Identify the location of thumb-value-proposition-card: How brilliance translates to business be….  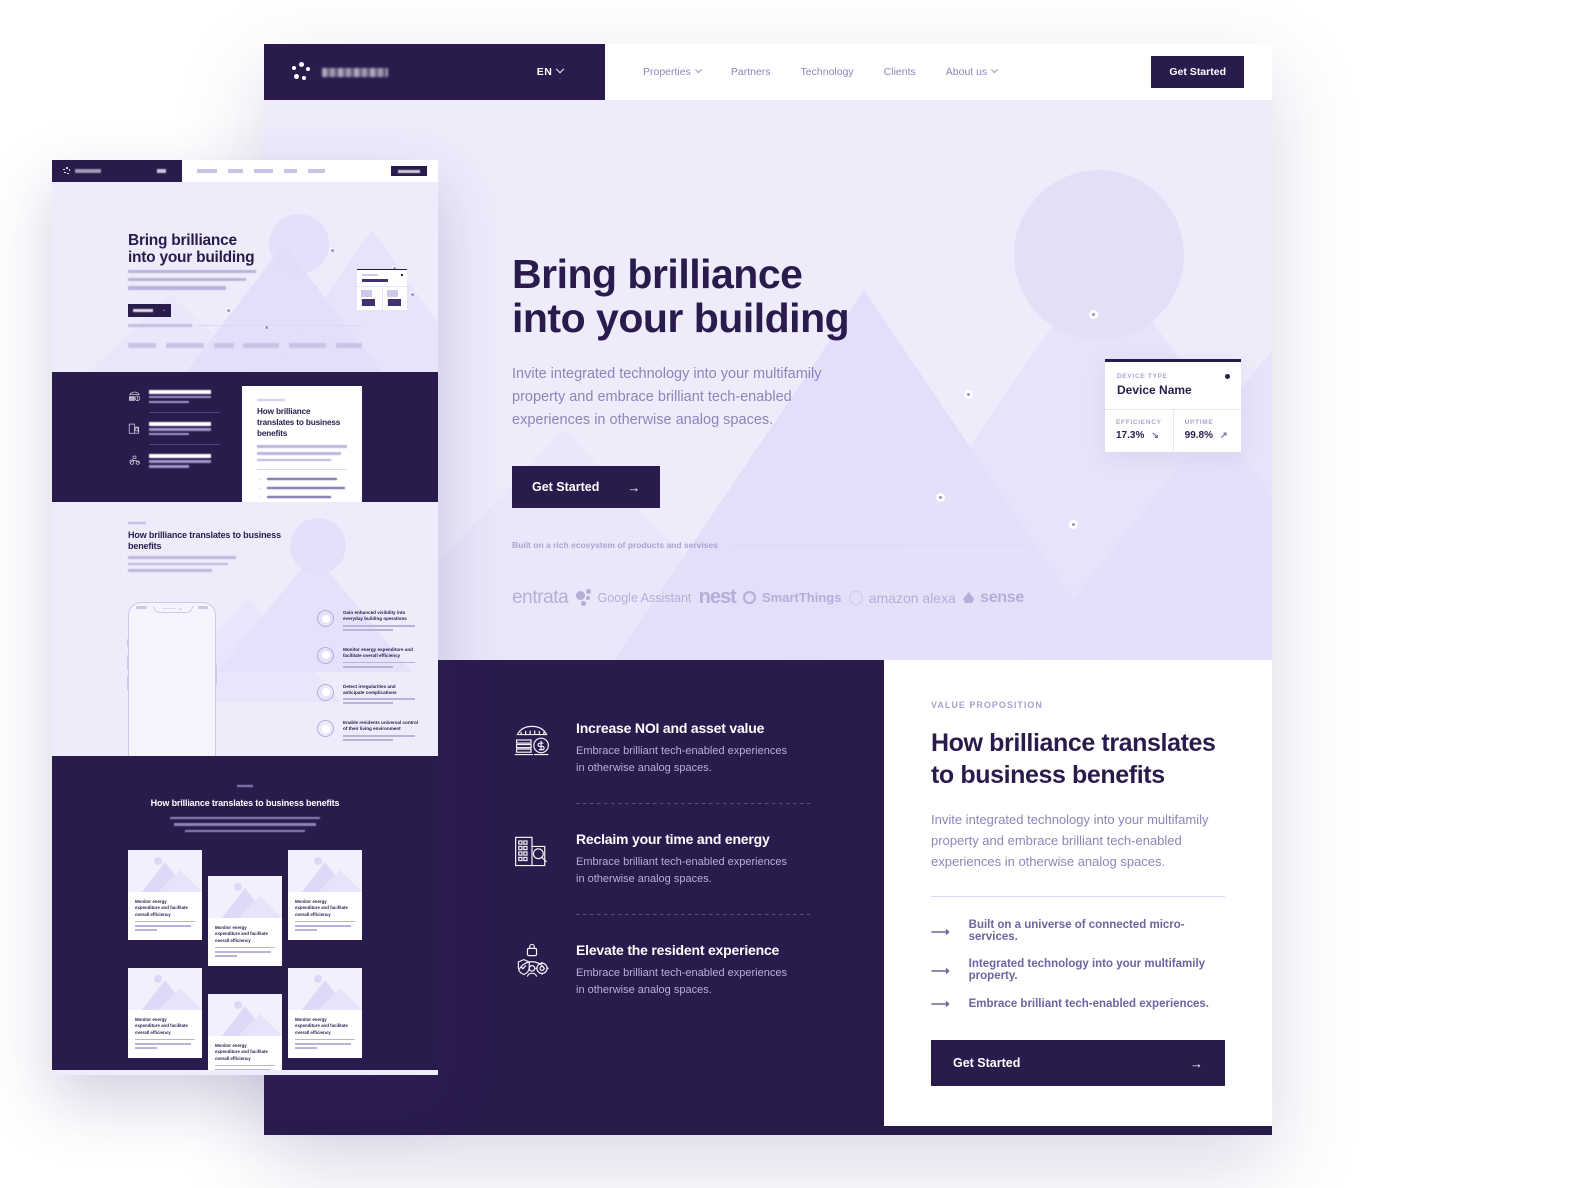
(302, 444).